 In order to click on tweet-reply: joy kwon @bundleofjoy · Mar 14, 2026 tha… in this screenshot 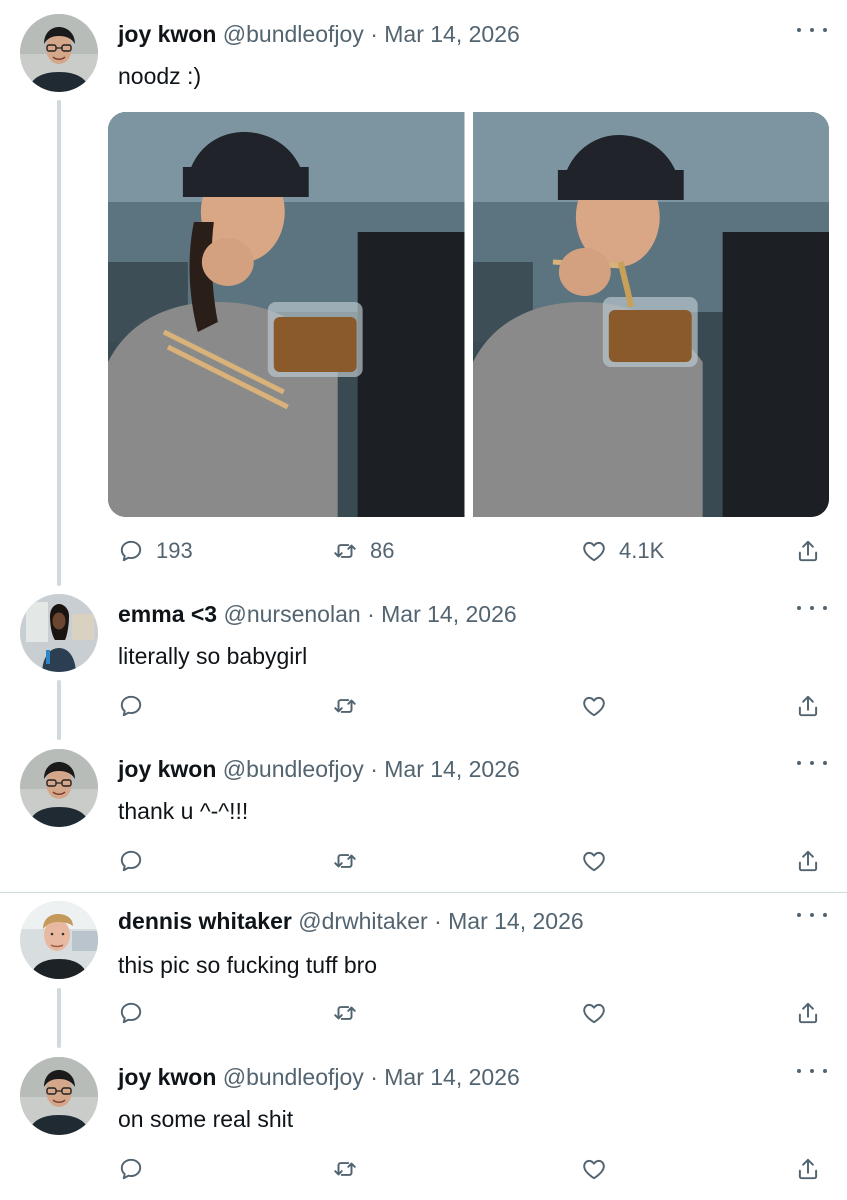, I will do `click(423, 817)`.